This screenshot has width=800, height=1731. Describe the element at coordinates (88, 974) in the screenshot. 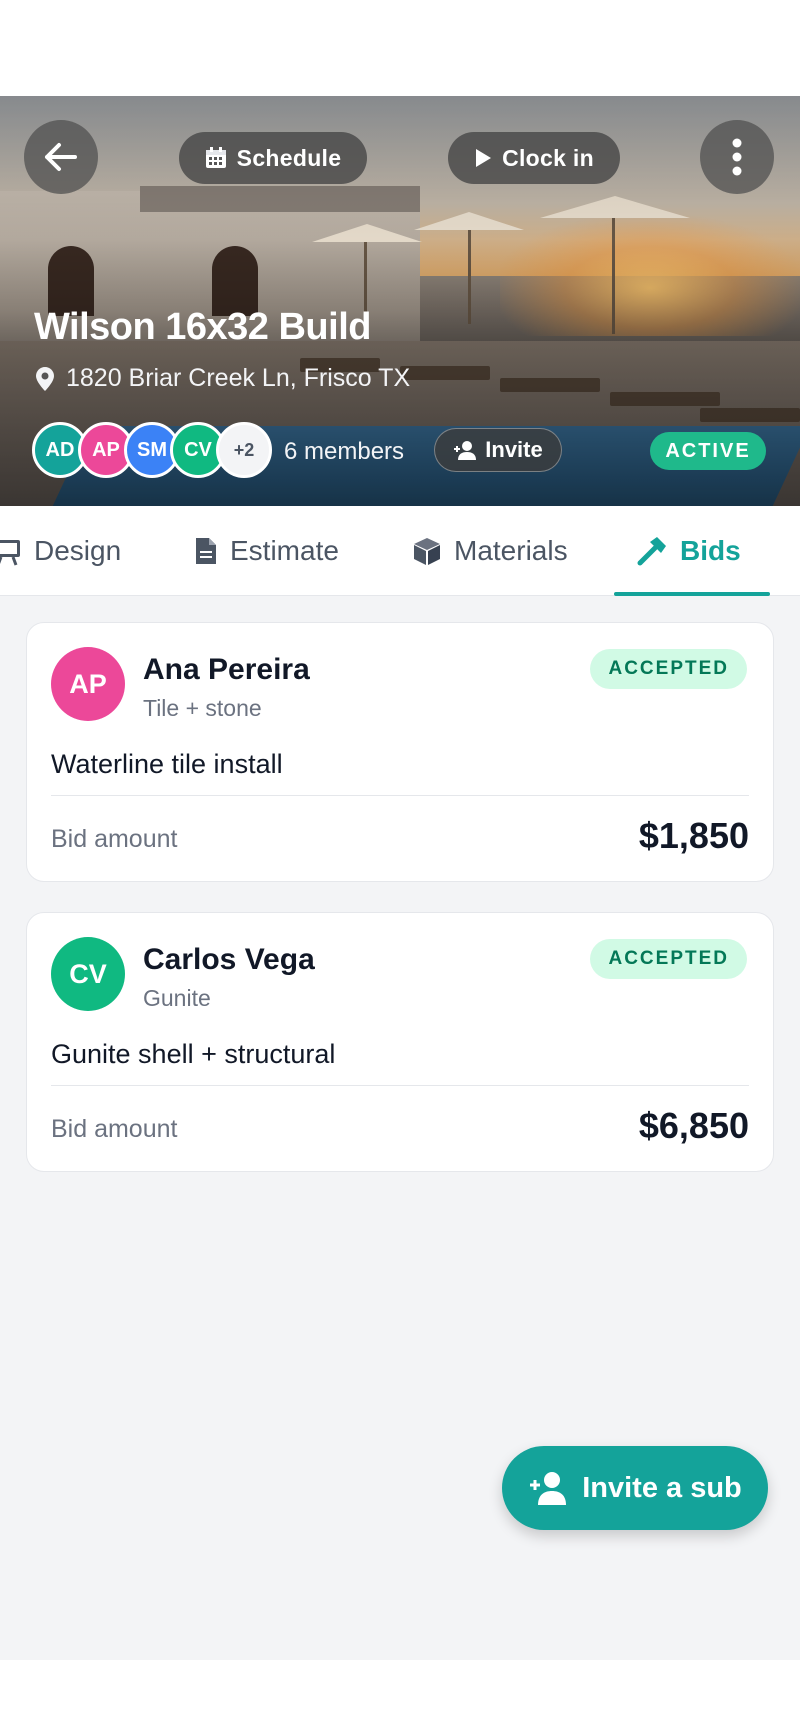

I see `avatar: CV` at that location.